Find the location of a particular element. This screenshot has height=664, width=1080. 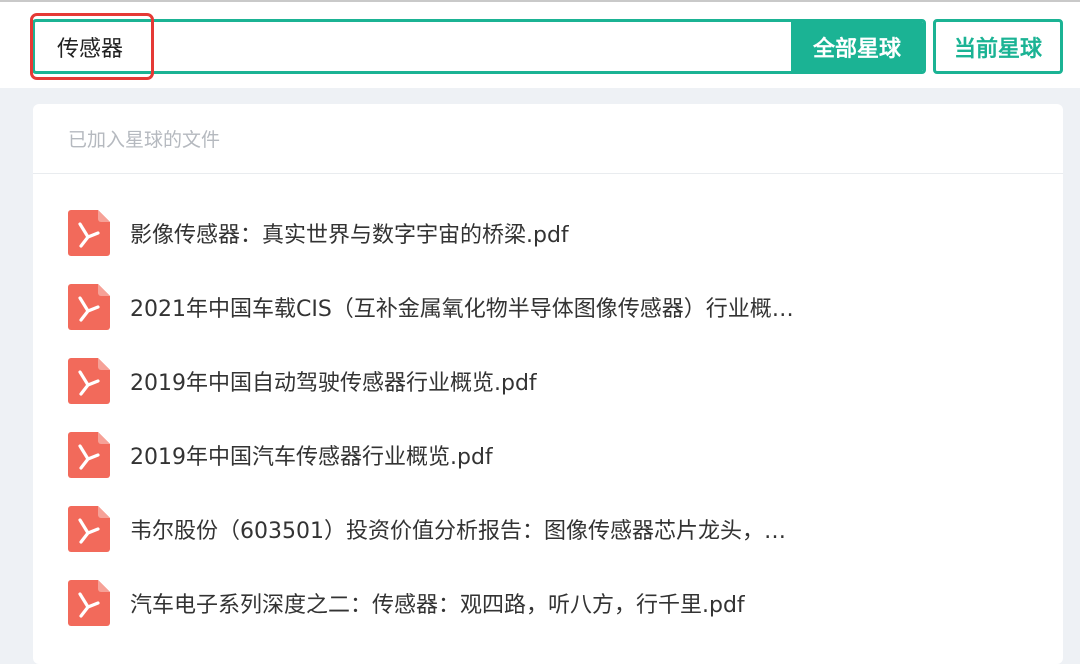

panel-title: 已加入星球的文件 is located at coordinates (548, 139).